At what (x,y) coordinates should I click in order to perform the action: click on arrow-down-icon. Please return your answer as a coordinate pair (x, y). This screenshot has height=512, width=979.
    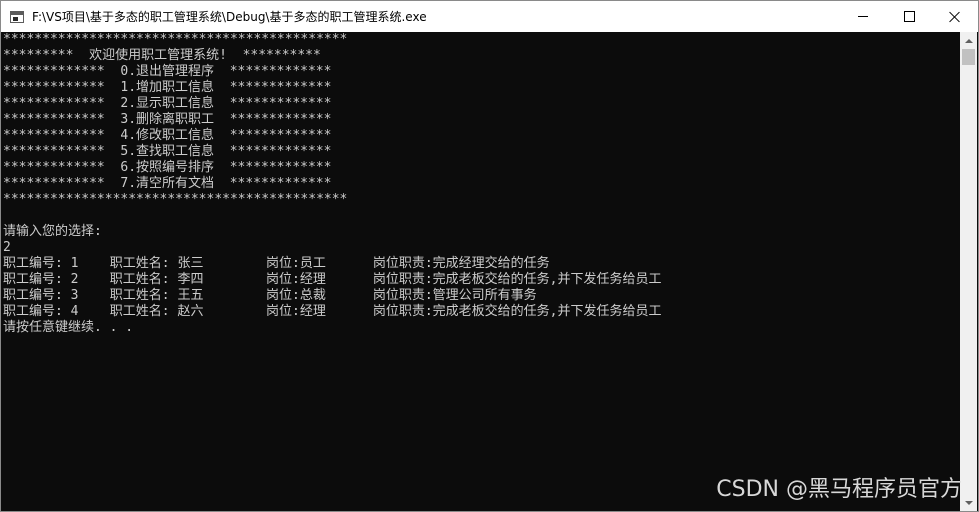
    Looking at the image, I should click on (968, 502).